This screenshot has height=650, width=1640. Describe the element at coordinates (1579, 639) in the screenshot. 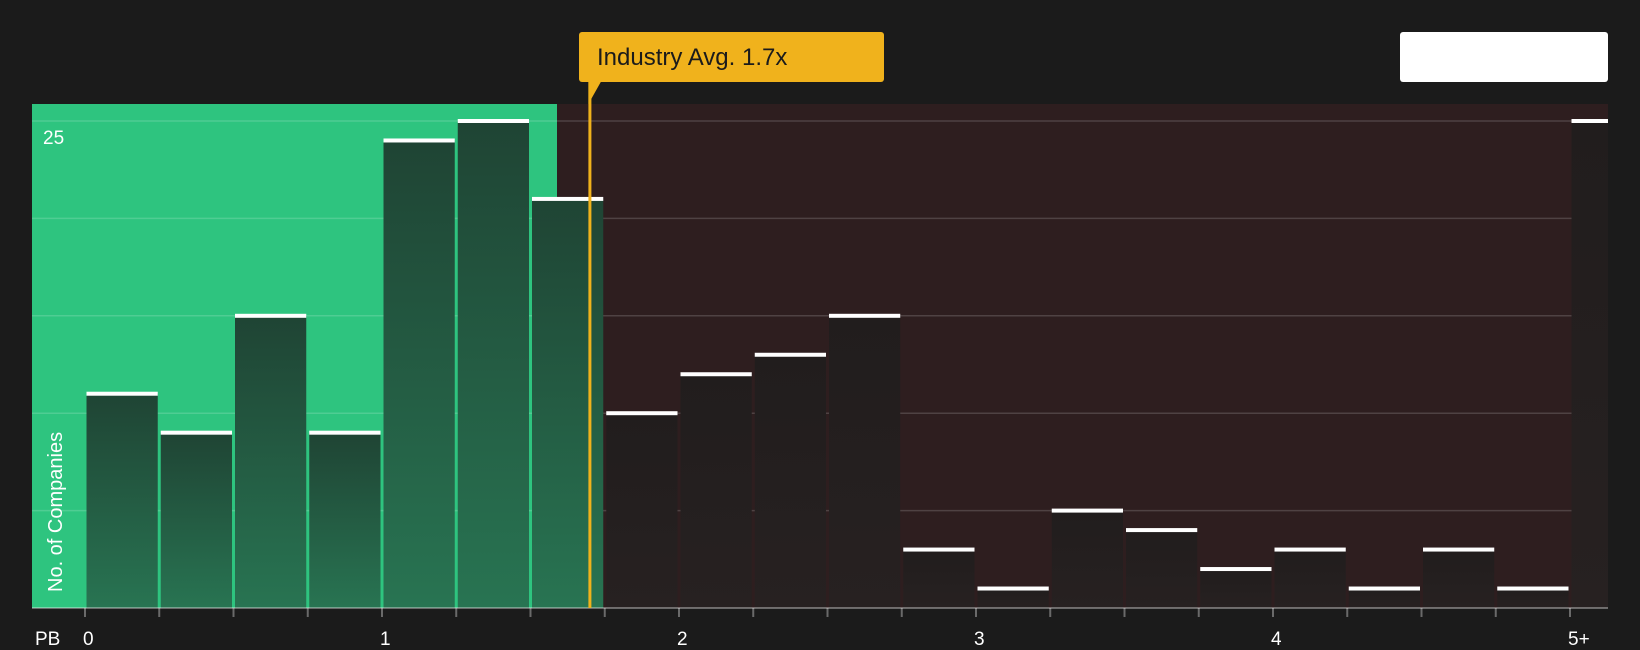

I see `x-tick-label: 5+` at that location.